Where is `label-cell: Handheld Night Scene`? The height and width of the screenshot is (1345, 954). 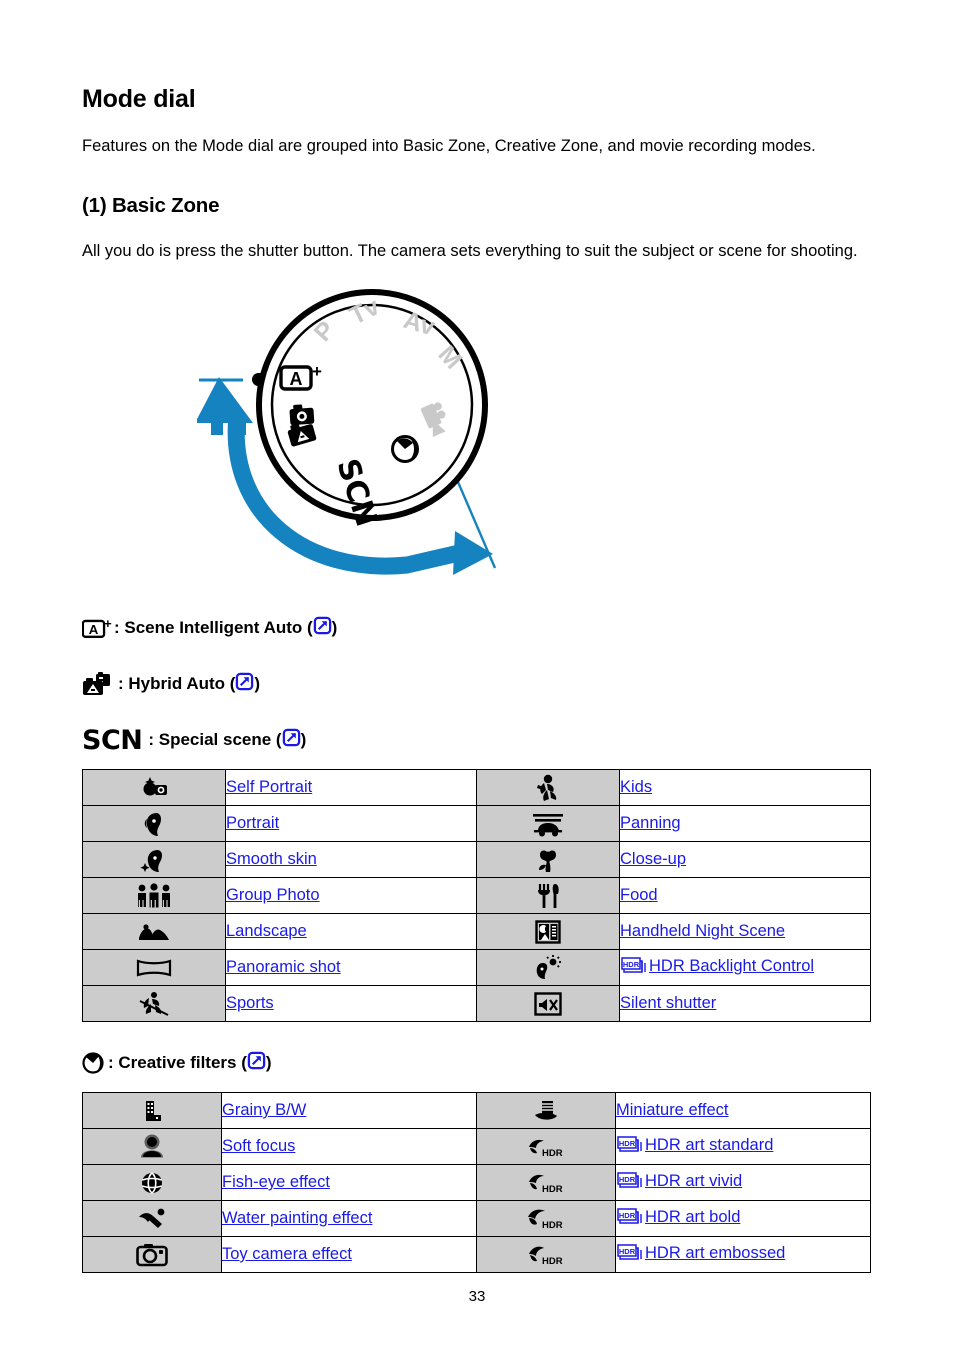 label-cell: Handheld Night Scene is located at coordinates (745, 932).